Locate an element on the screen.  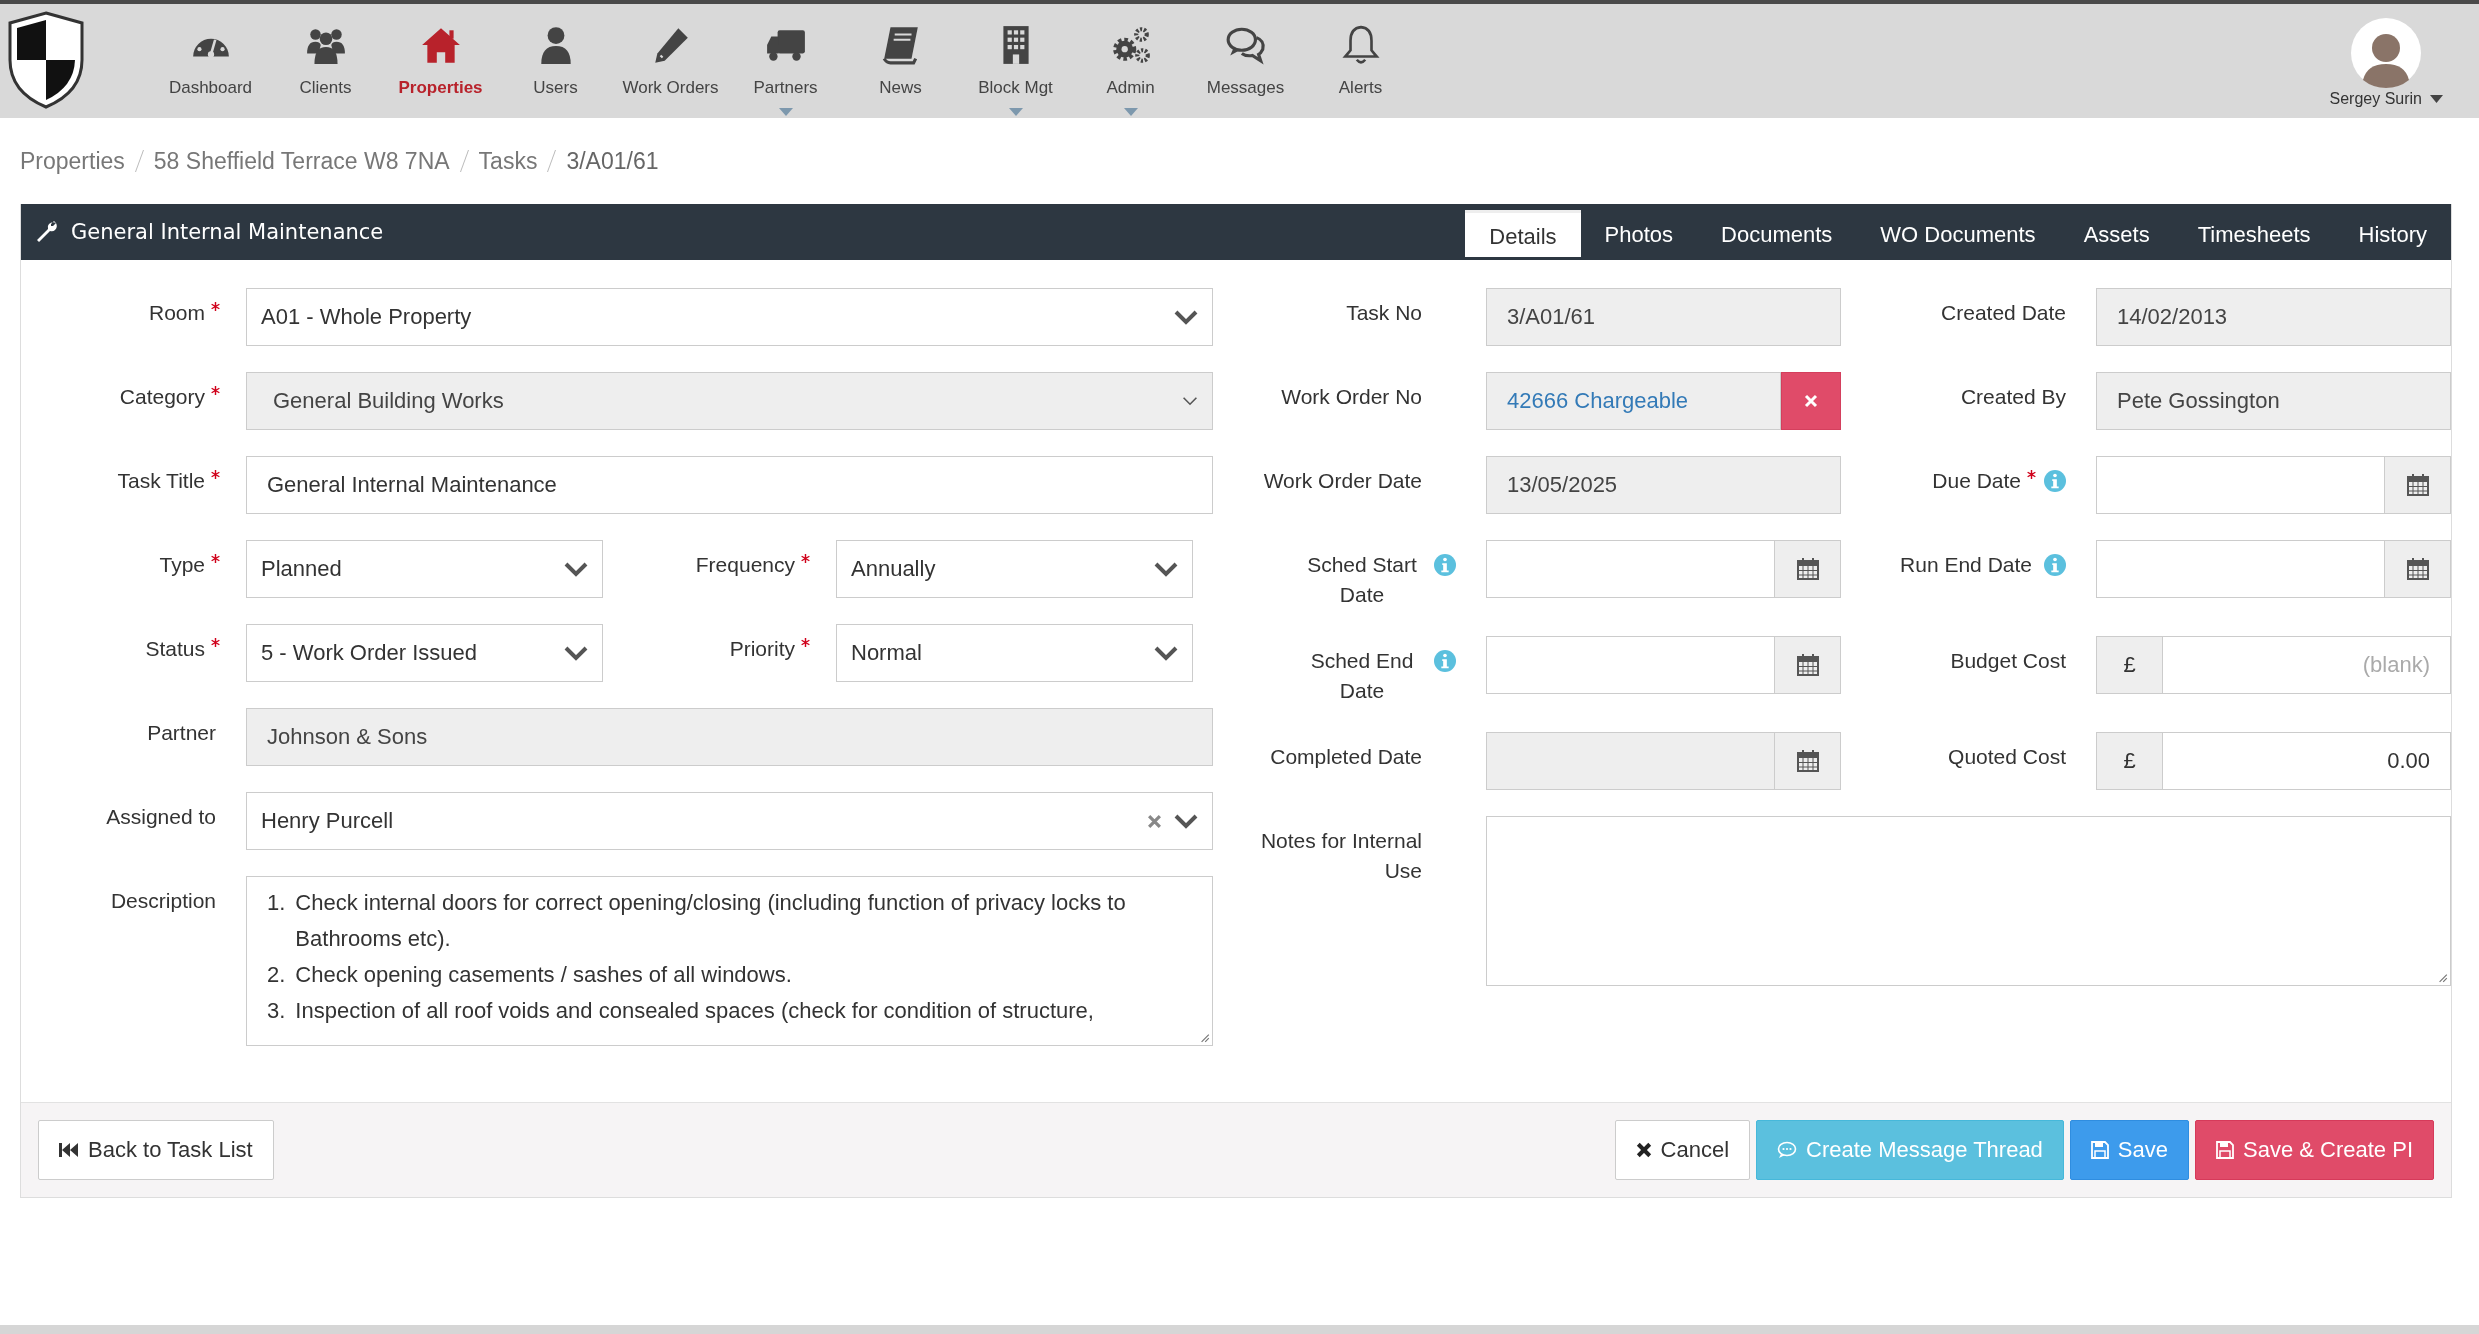
field-label: Created By is located at coordinates (2013, 397).